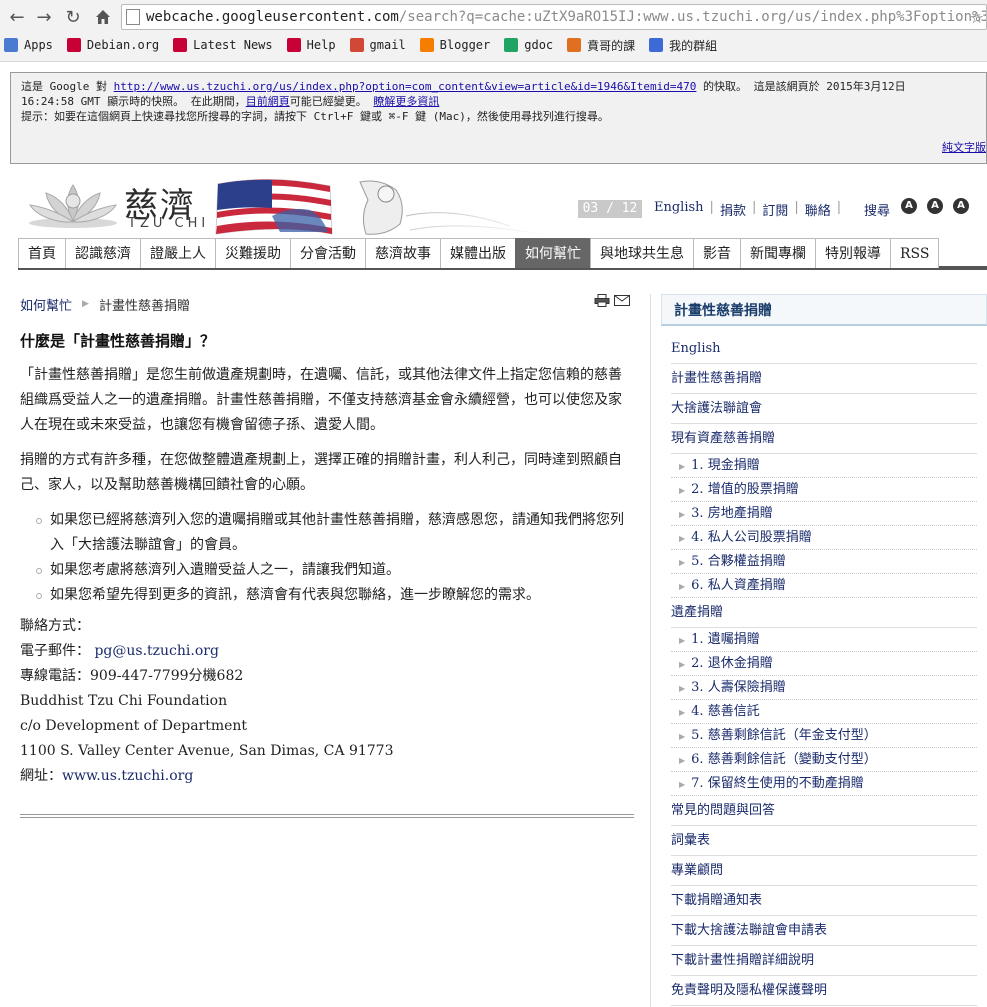  What do you see at coordinates (178, 253) in the screenshot?
I see `nav-item: 證嚴上人` at bounding box center [178, 253].